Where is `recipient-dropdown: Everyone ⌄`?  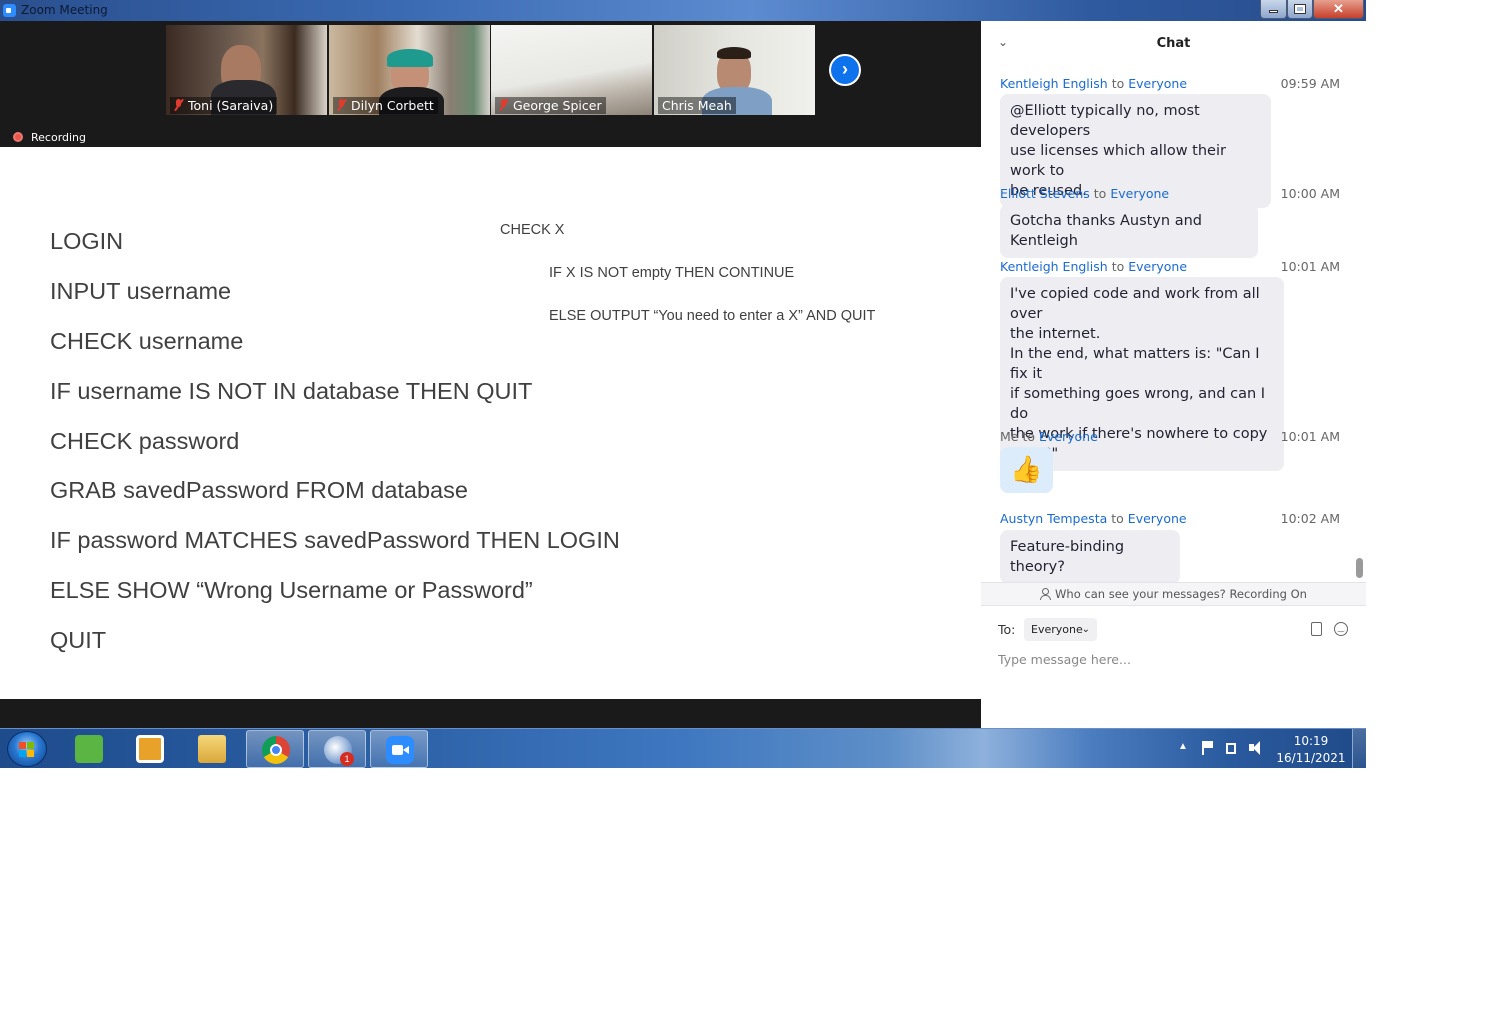 recipient-dropdown: Everyone ⌄ is located at coordinates (1060, 629).